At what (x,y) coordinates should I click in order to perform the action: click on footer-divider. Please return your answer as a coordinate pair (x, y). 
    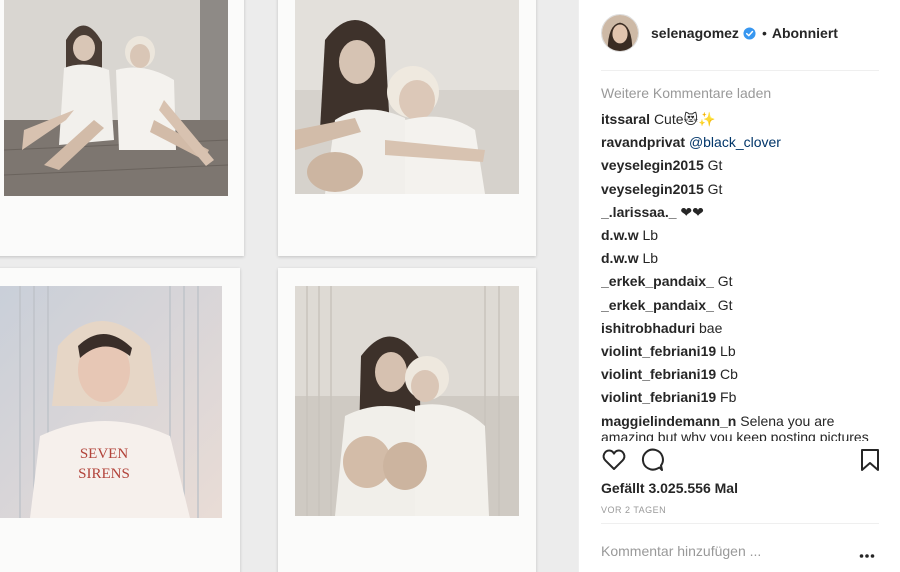
    Looking at the image, I should click on (740, 523).